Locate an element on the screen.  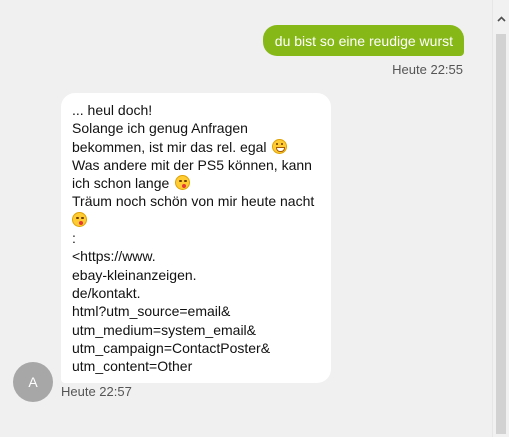
vertical-scrollbar is located at coordinates (500, 218).